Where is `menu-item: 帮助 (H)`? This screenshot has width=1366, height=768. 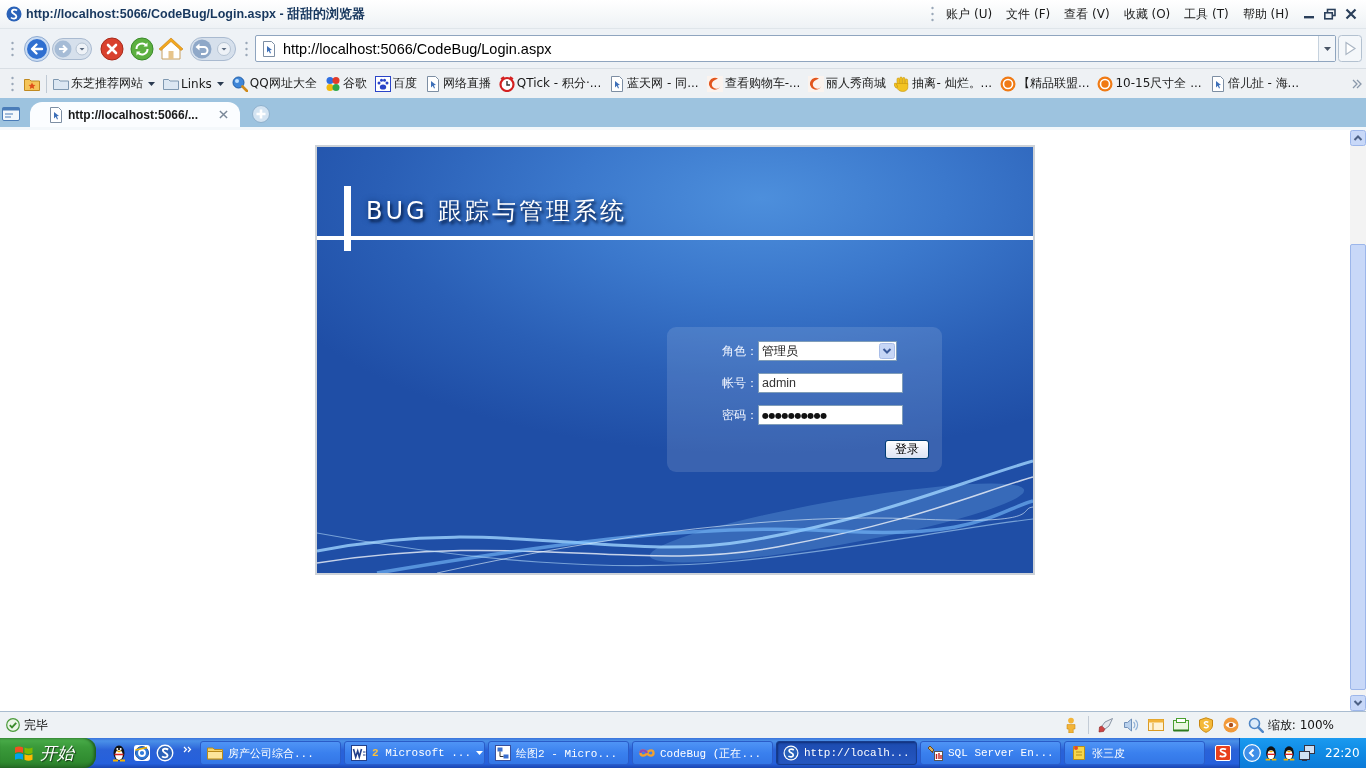 menu-item: 帮助 (H) is located at coordinates (1265, 14).